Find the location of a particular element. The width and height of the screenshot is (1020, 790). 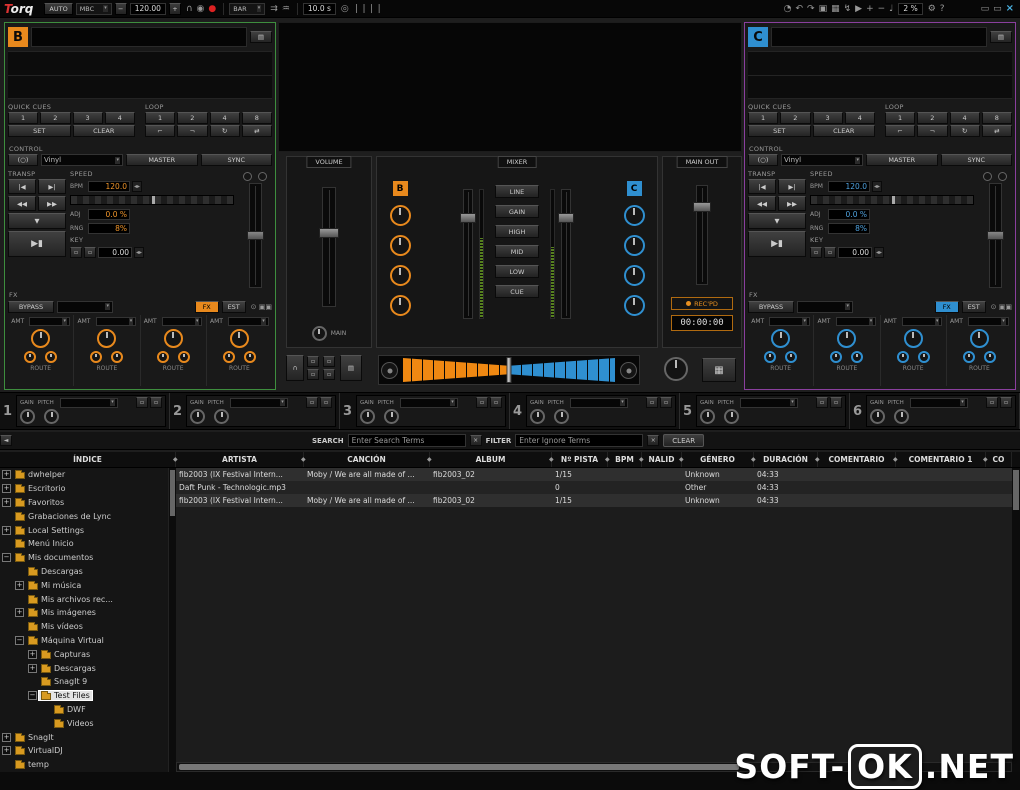

crossfader is located at coordinates (509, 370).